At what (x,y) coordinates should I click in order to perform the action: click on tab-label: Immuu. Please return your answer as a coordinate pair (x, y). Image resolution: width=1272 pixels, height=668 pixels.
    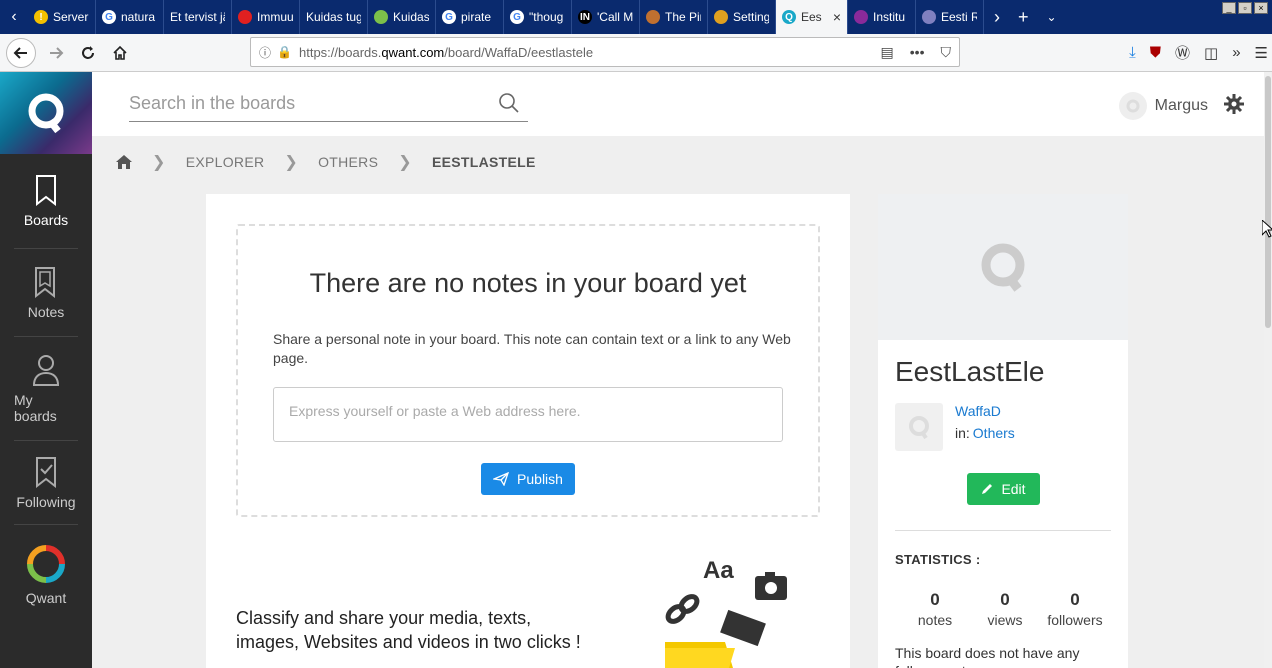
    Looking at the image, I should click on (275, 17).